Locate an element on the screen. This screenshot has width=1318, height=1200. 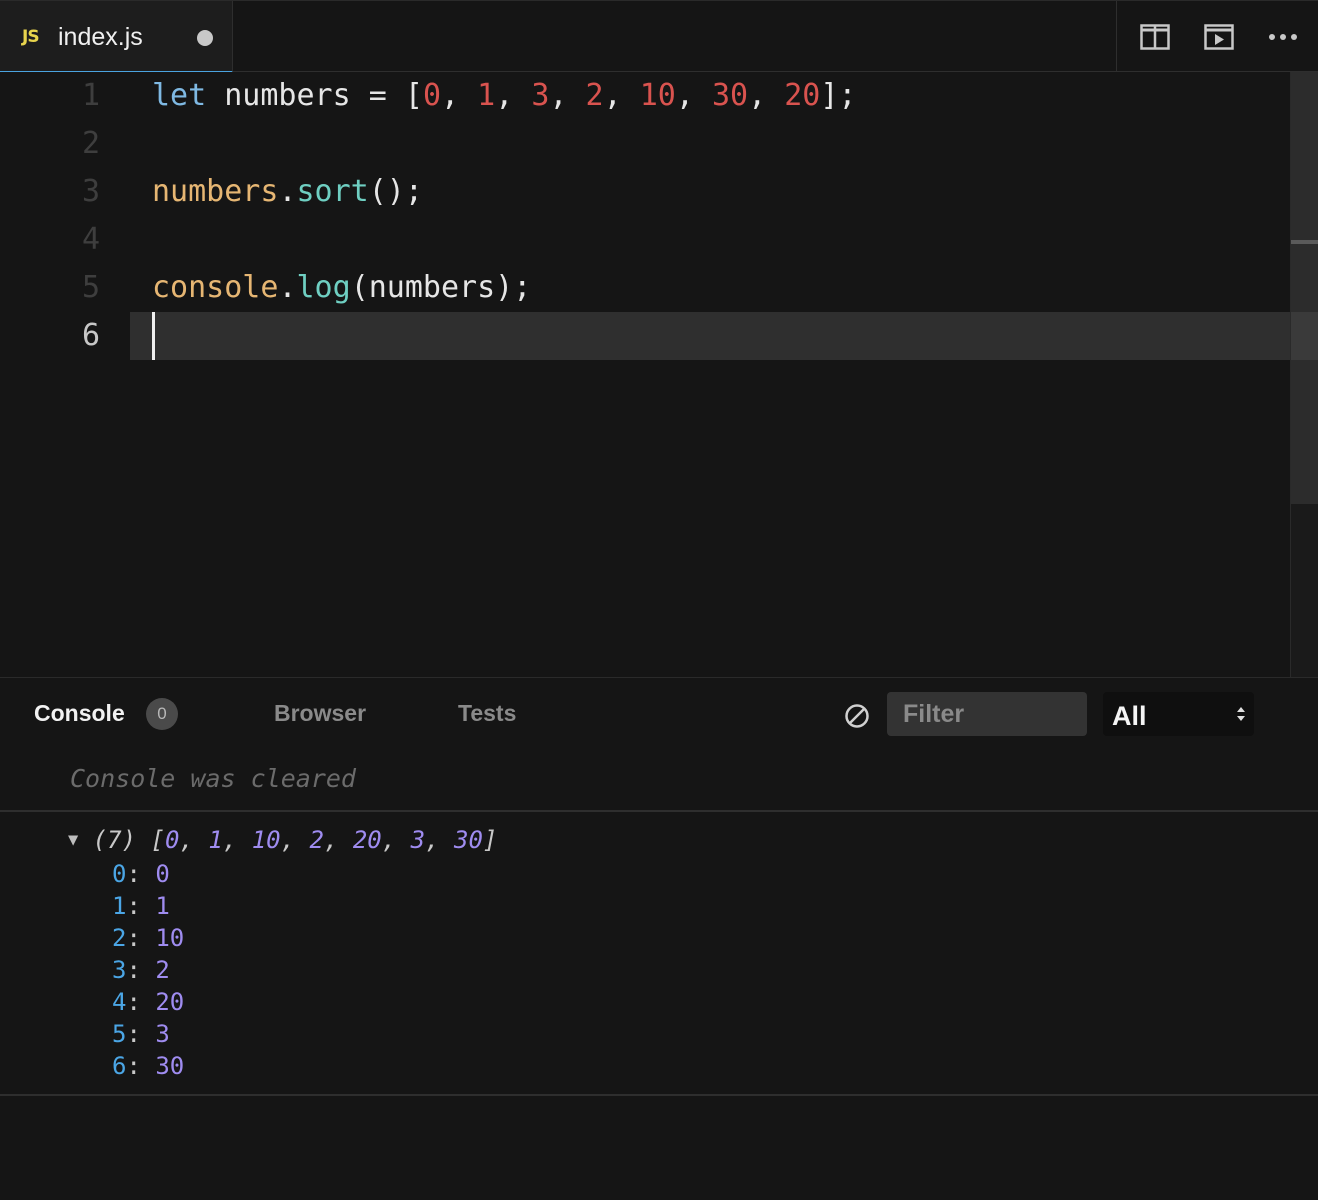
array-value: 10 is located at coordinates (266, 840).